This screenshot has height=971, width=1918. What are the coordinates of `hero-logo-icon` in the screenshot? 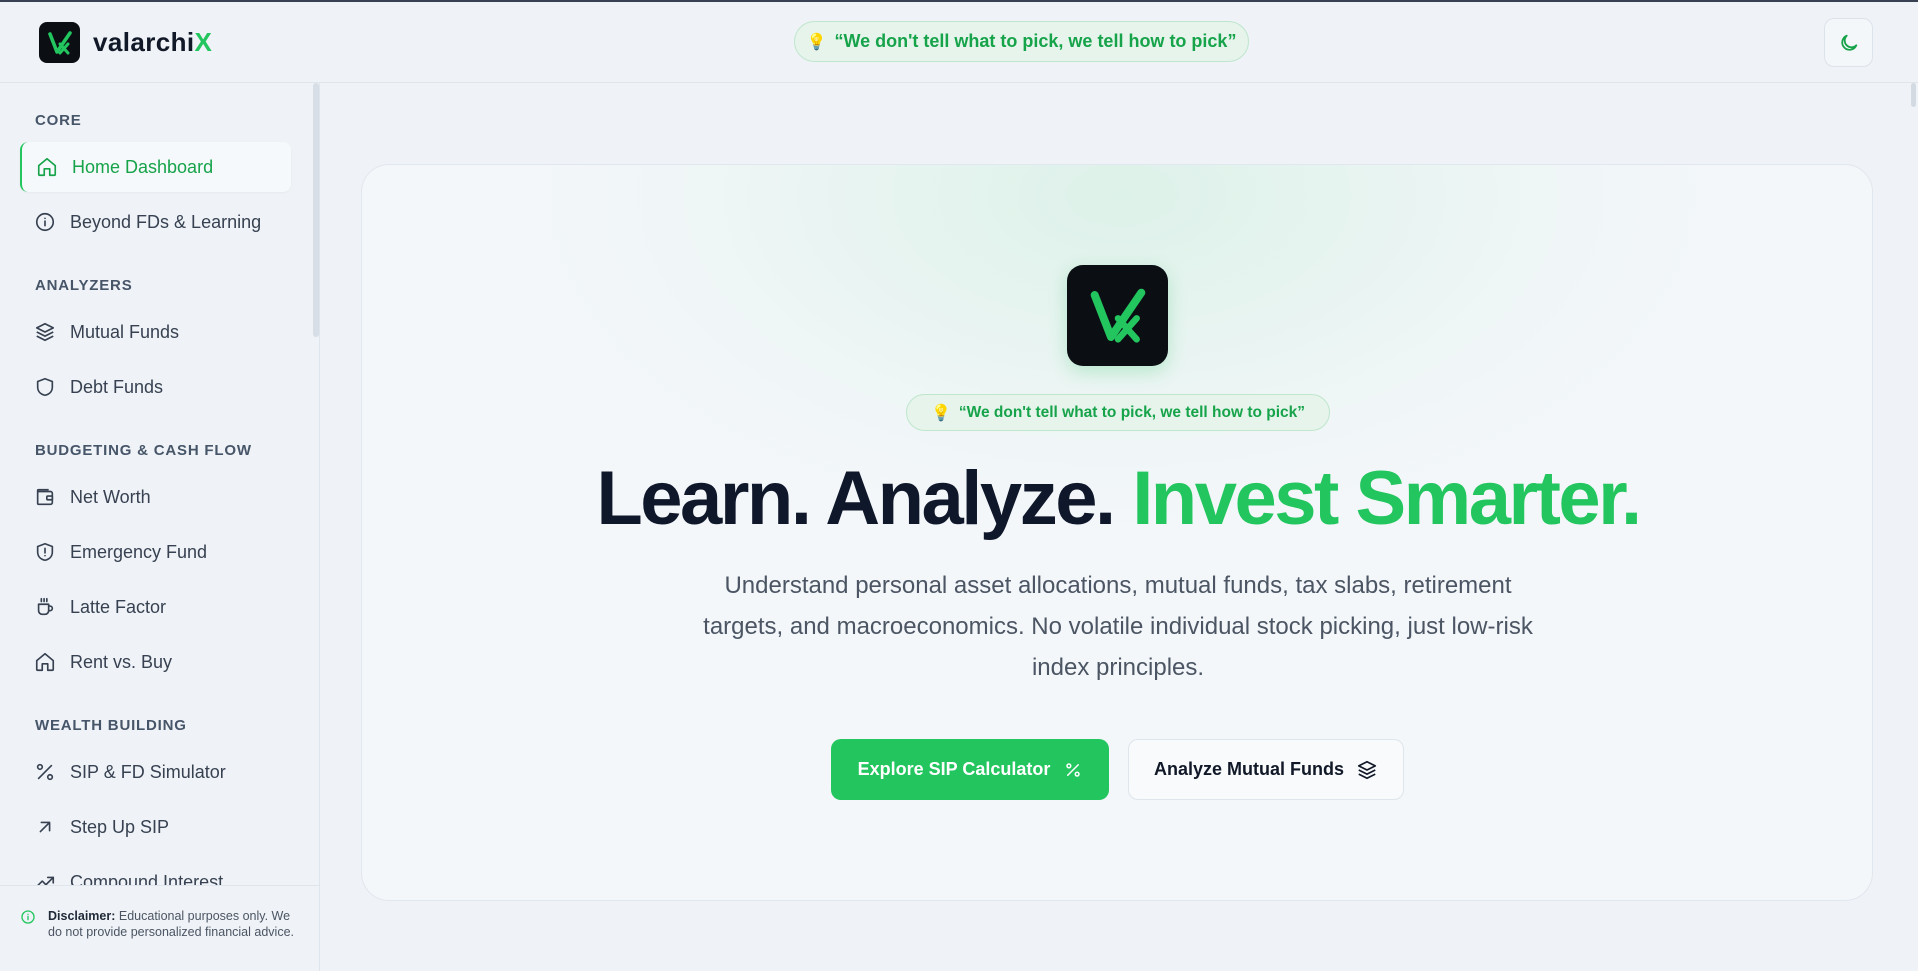 It's located at (1117, 315).